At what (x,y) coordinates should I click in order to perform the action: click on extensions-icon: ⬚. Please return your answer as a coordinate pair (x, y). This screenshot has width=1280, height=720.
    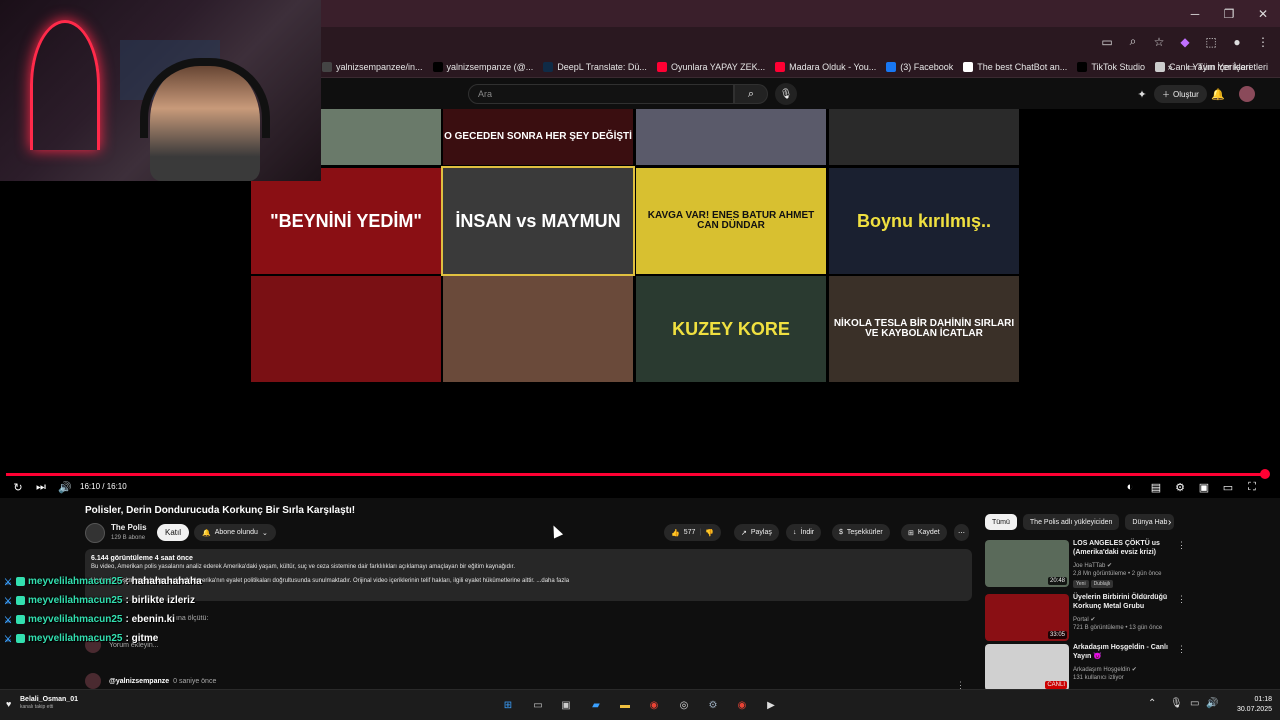
    Looking at the image, I should click on (1211, 42).